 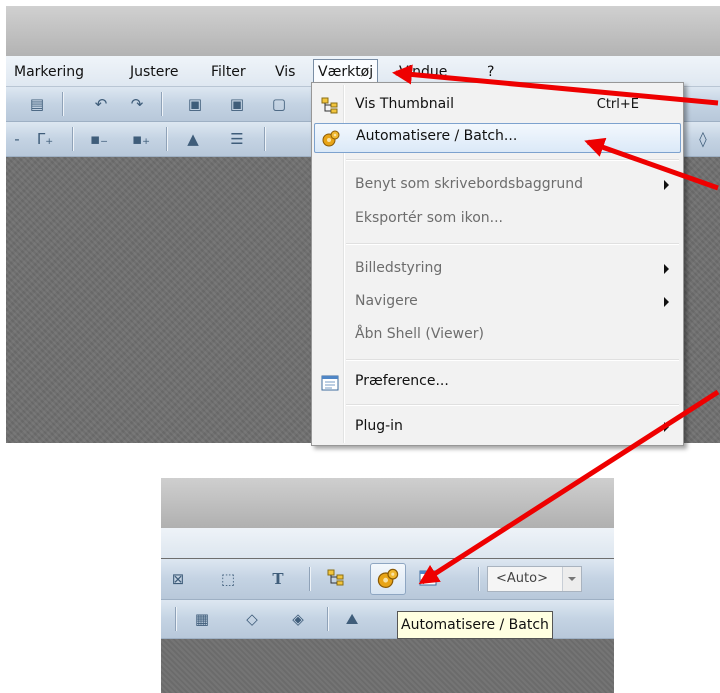 What do you see at coordinates (228, 579) in the screenshot?
I see `selection-icon: ⬚` at bounding box center [228, 579].